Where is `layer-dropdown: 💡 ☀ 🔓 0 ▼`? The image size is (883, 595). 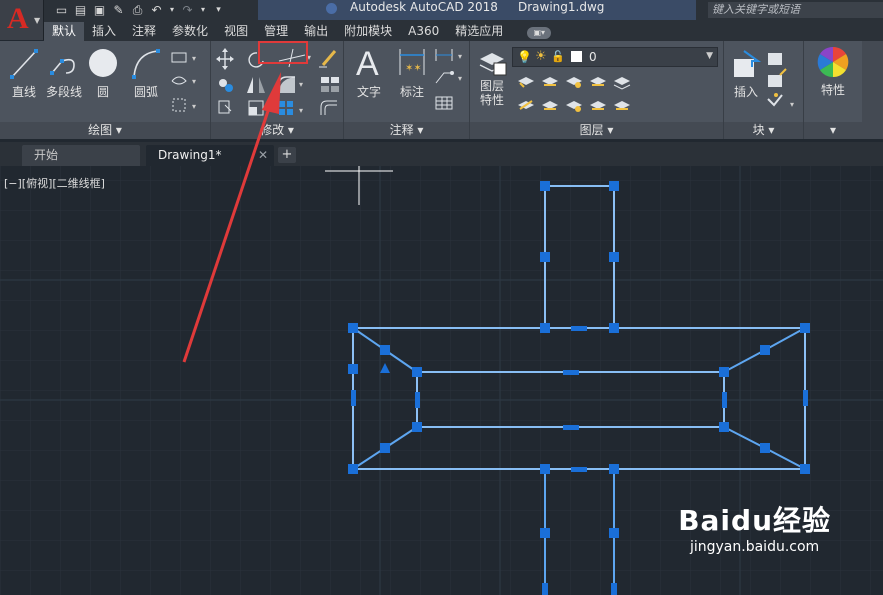
layer-dropdown: 💡 ☀ 🔓 0 ▼ is located at coordinates (615, 57).